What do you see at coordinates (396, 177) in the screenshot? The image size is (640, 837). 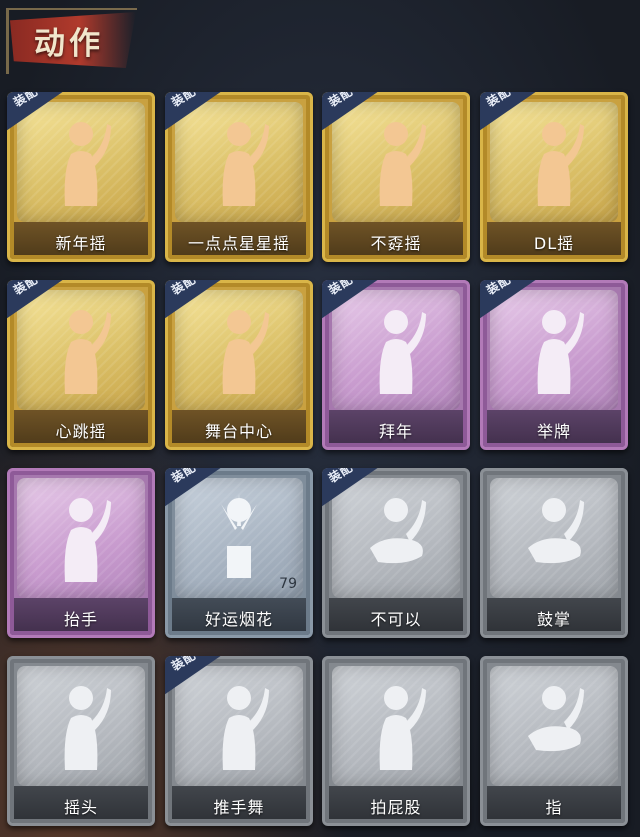 I see `emote-card: 装配不孬摇` at bounding box center [396, 177].